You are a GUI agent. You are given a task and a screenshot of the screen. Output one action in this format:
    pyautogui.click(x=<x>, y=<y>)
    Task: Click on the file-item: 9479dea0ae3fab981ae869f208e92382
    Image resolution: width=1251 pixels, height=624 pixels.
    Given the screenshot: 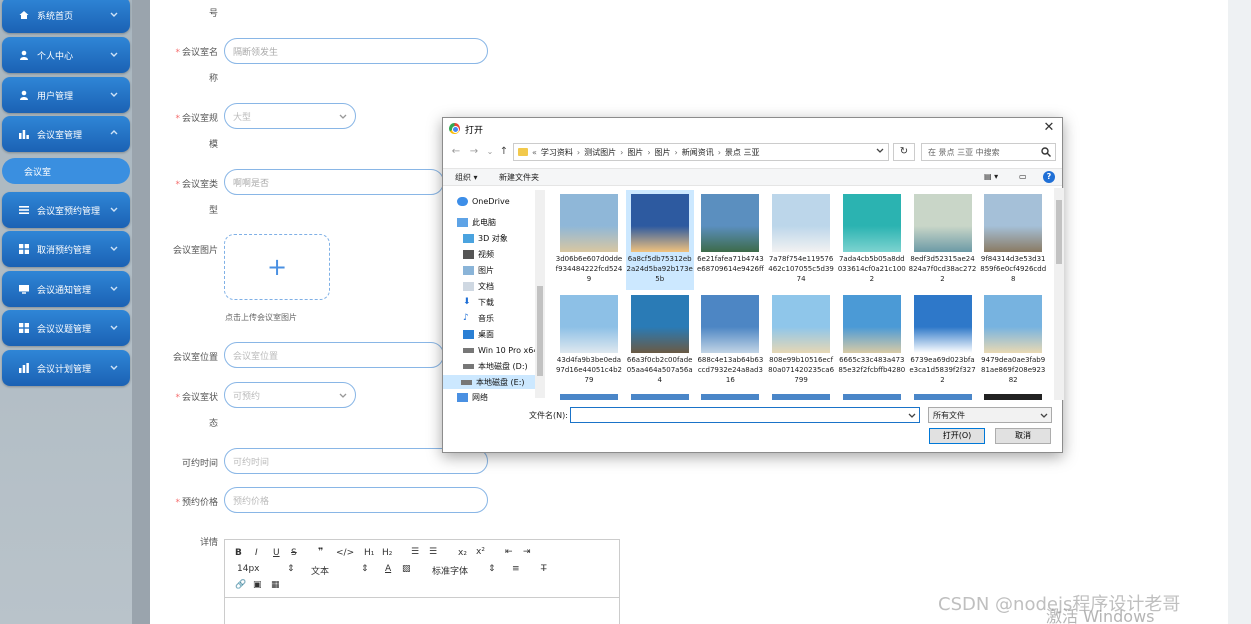 What is the action you would take?
    pyautogui.click(x=1013, y=341)
    